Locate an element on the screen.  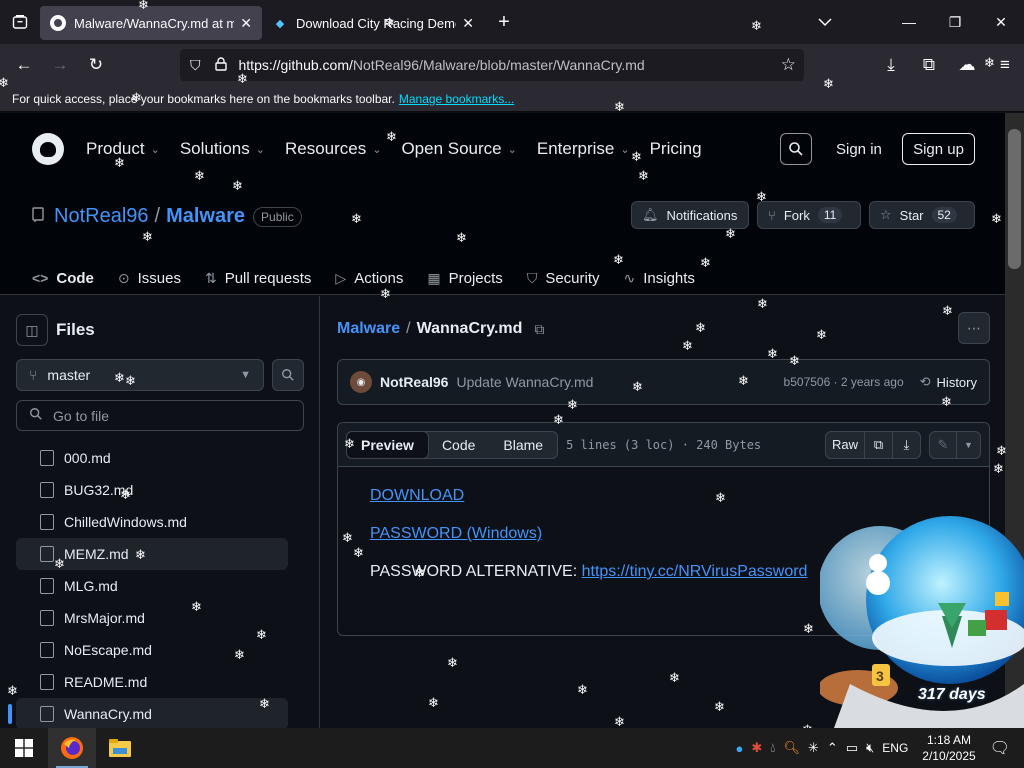
file-tree-item: BUG32.md is located at coordinates (152, 490).